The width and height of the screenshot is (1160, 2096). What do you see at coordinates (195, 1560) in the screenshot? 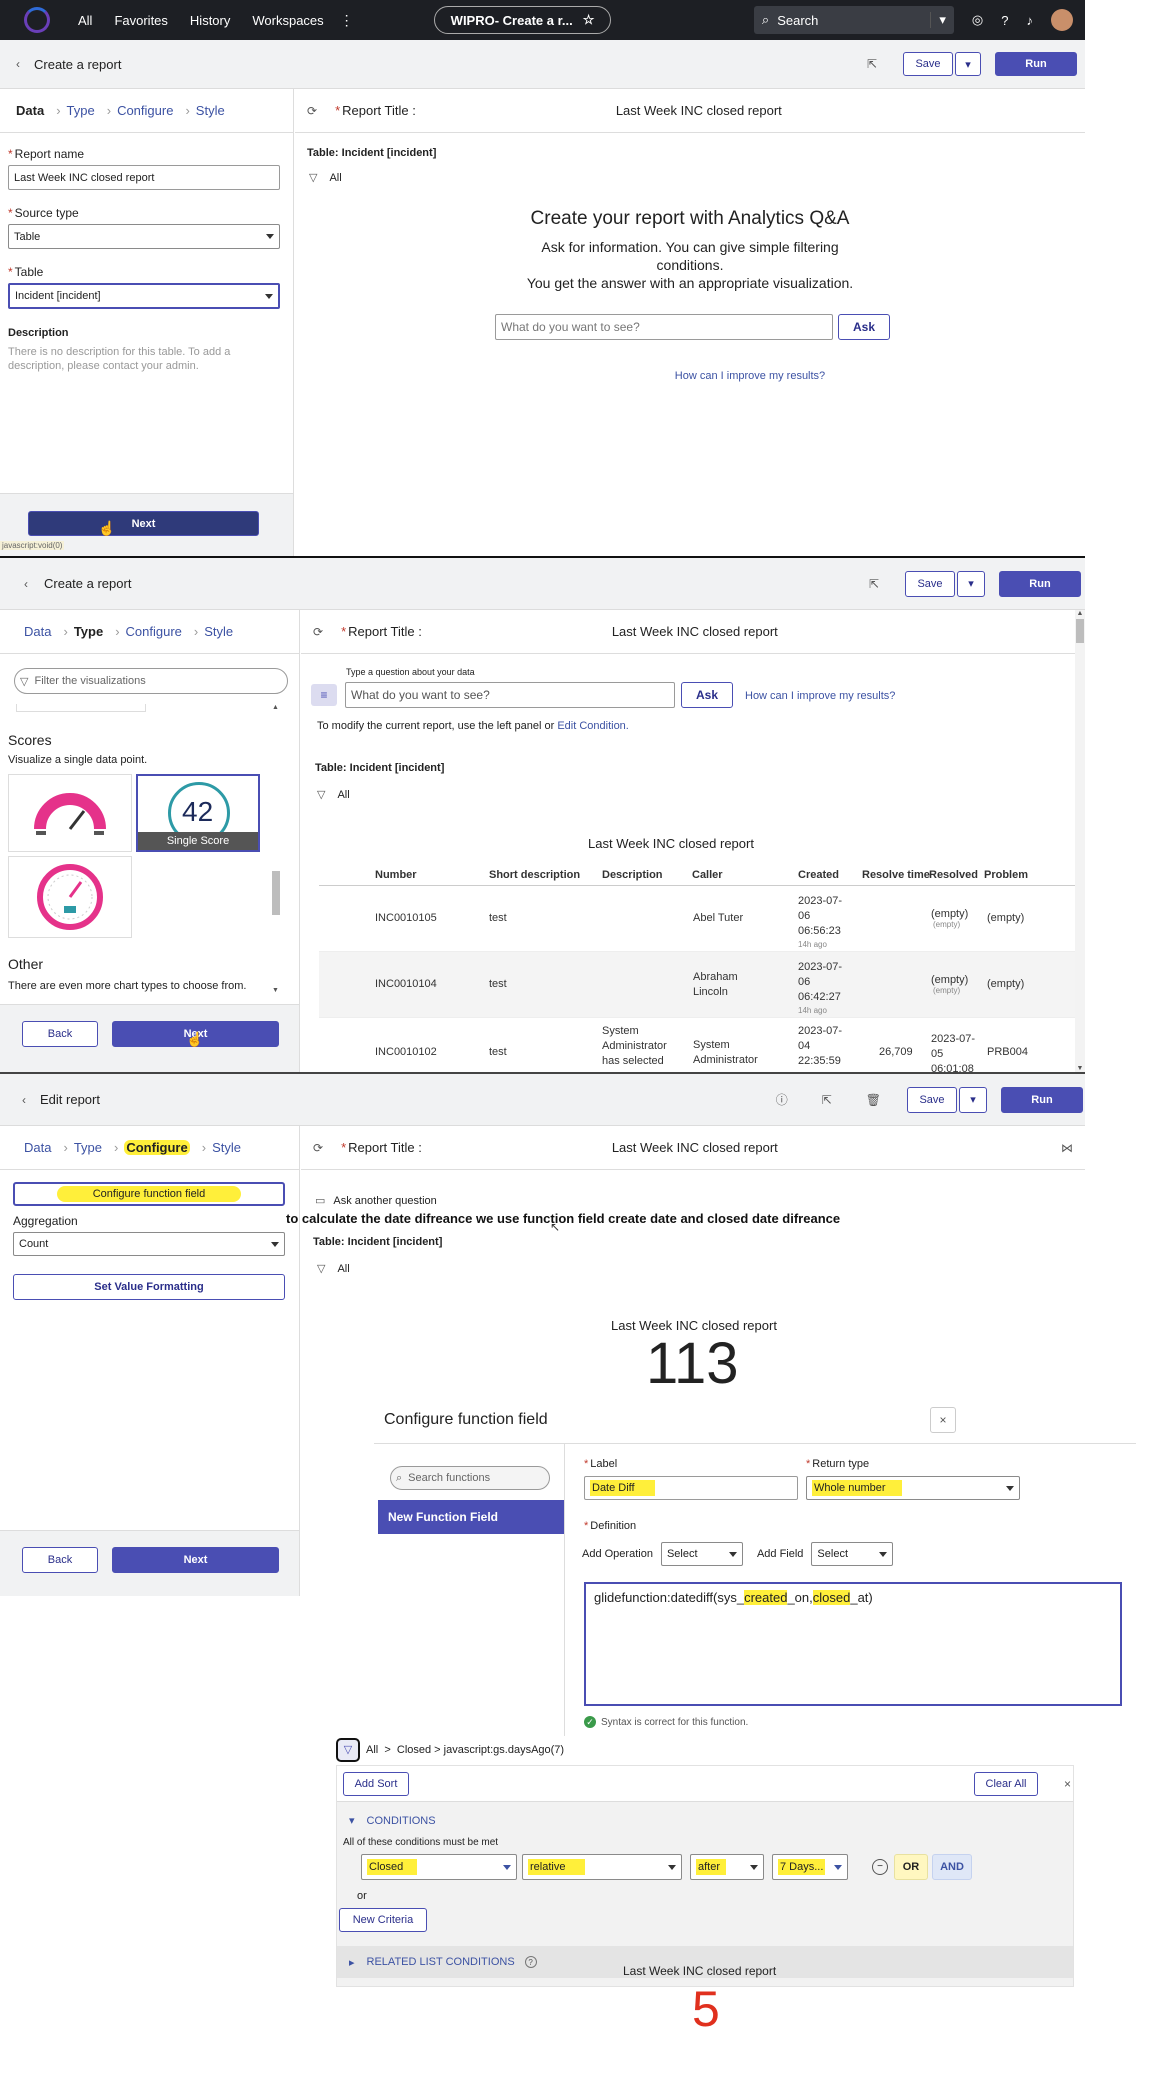
I see `next-button: Next` at bounding box center [195, 1560].